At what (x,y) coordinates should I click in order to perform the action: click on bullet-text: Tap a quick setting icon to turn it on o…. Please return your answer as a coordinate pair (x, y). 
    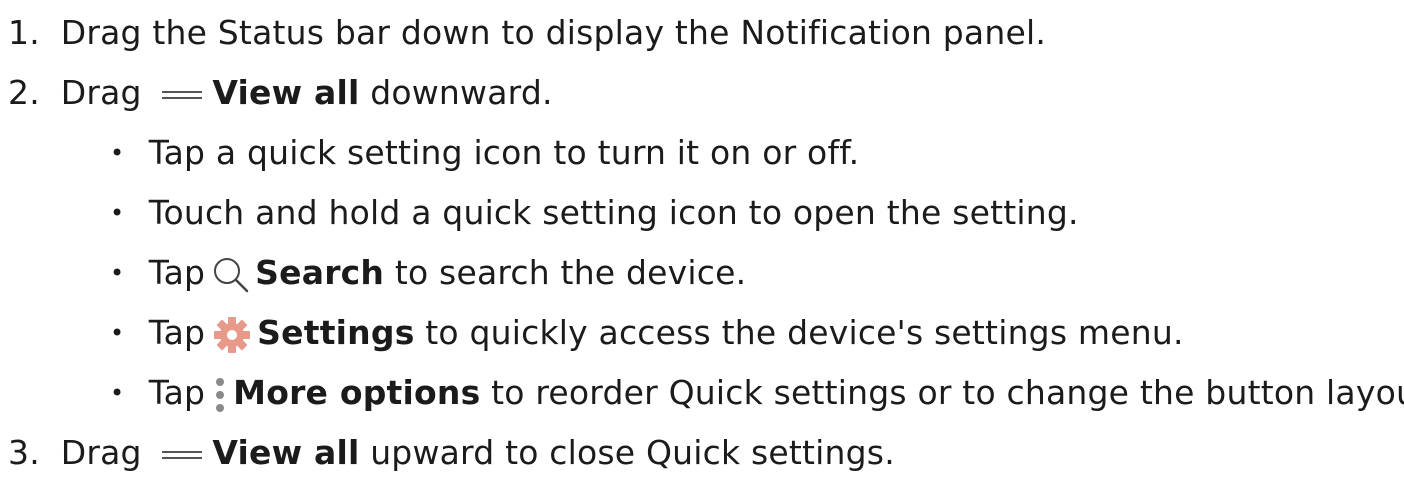
    Looking at the image, I should click on (504, 152).